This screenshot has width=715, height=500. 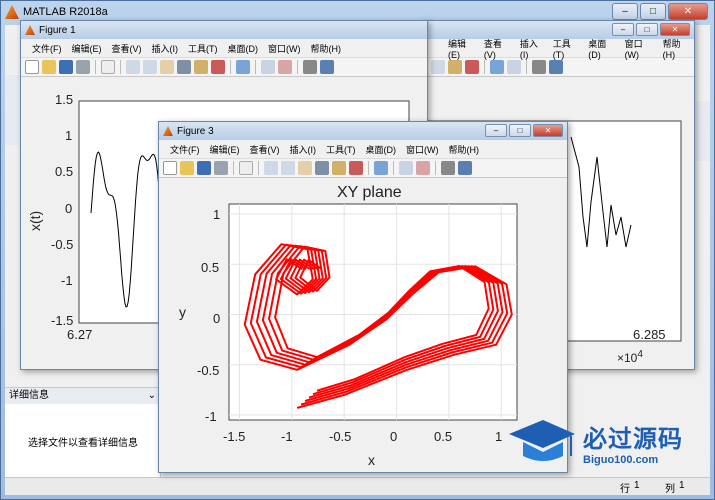 I want to click on figure1-titlebar: Figure 1, so click(x=224, y=30).